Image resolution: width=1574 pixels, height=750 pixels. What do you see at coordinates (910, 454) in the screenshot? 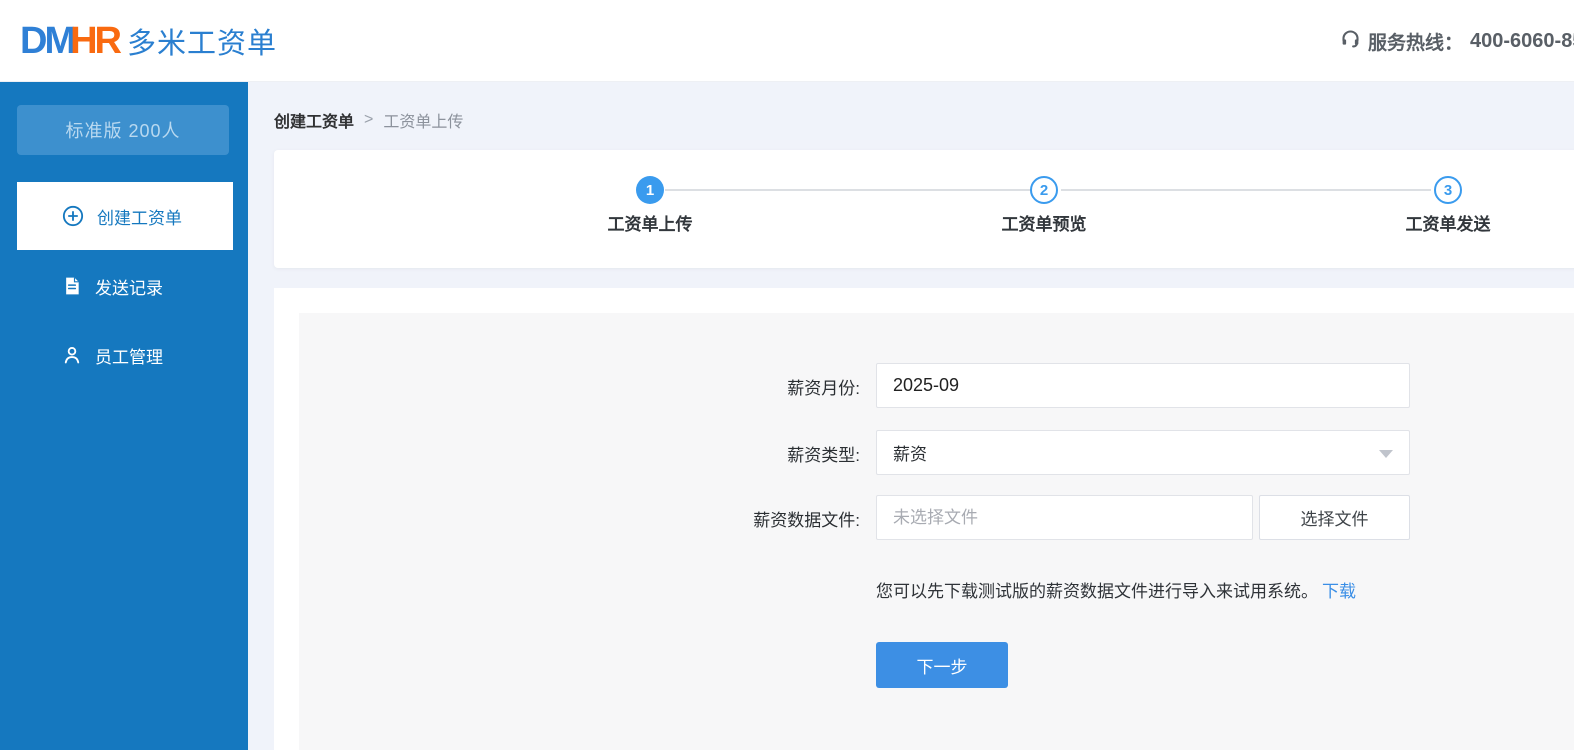
I see `salary-type-value: 薪资` at bounding box center [910, 454].